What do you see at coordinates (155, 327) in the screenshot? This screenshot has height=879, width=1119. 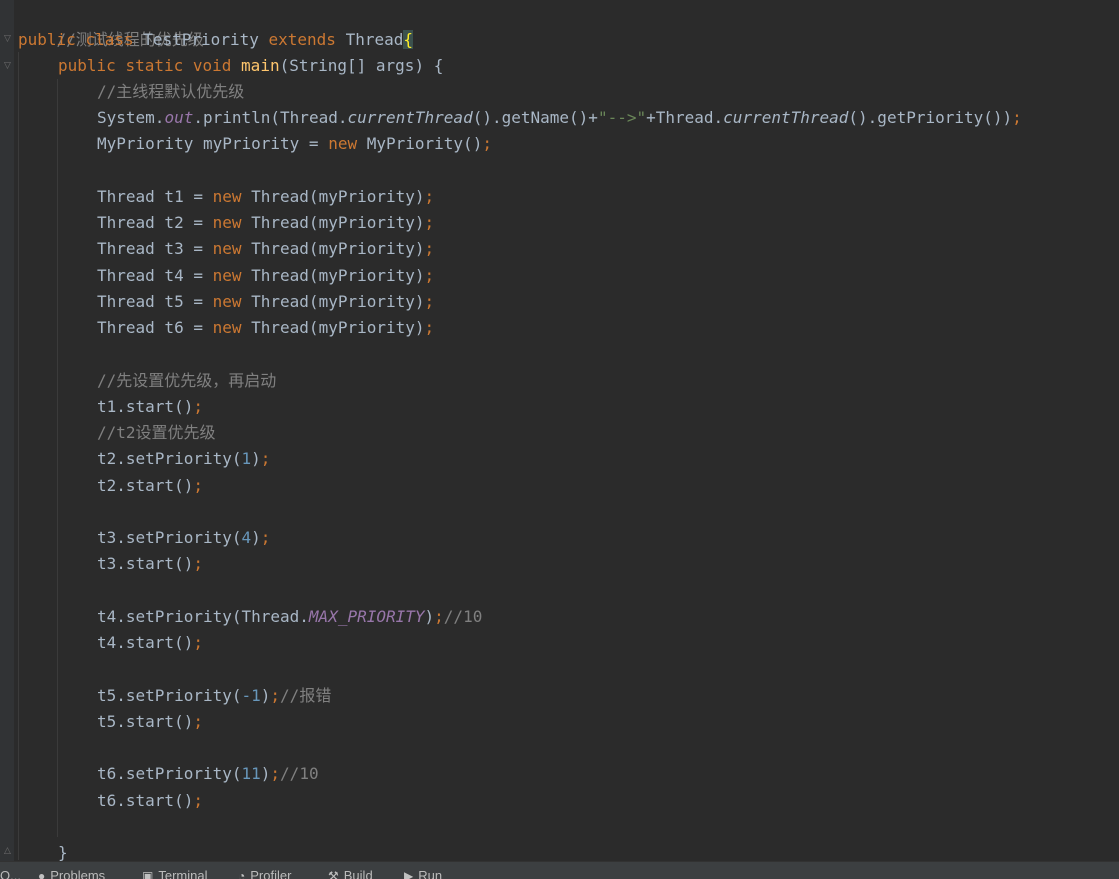 I see `code-token: Thread t6 =` at bounding box center [155, 327].